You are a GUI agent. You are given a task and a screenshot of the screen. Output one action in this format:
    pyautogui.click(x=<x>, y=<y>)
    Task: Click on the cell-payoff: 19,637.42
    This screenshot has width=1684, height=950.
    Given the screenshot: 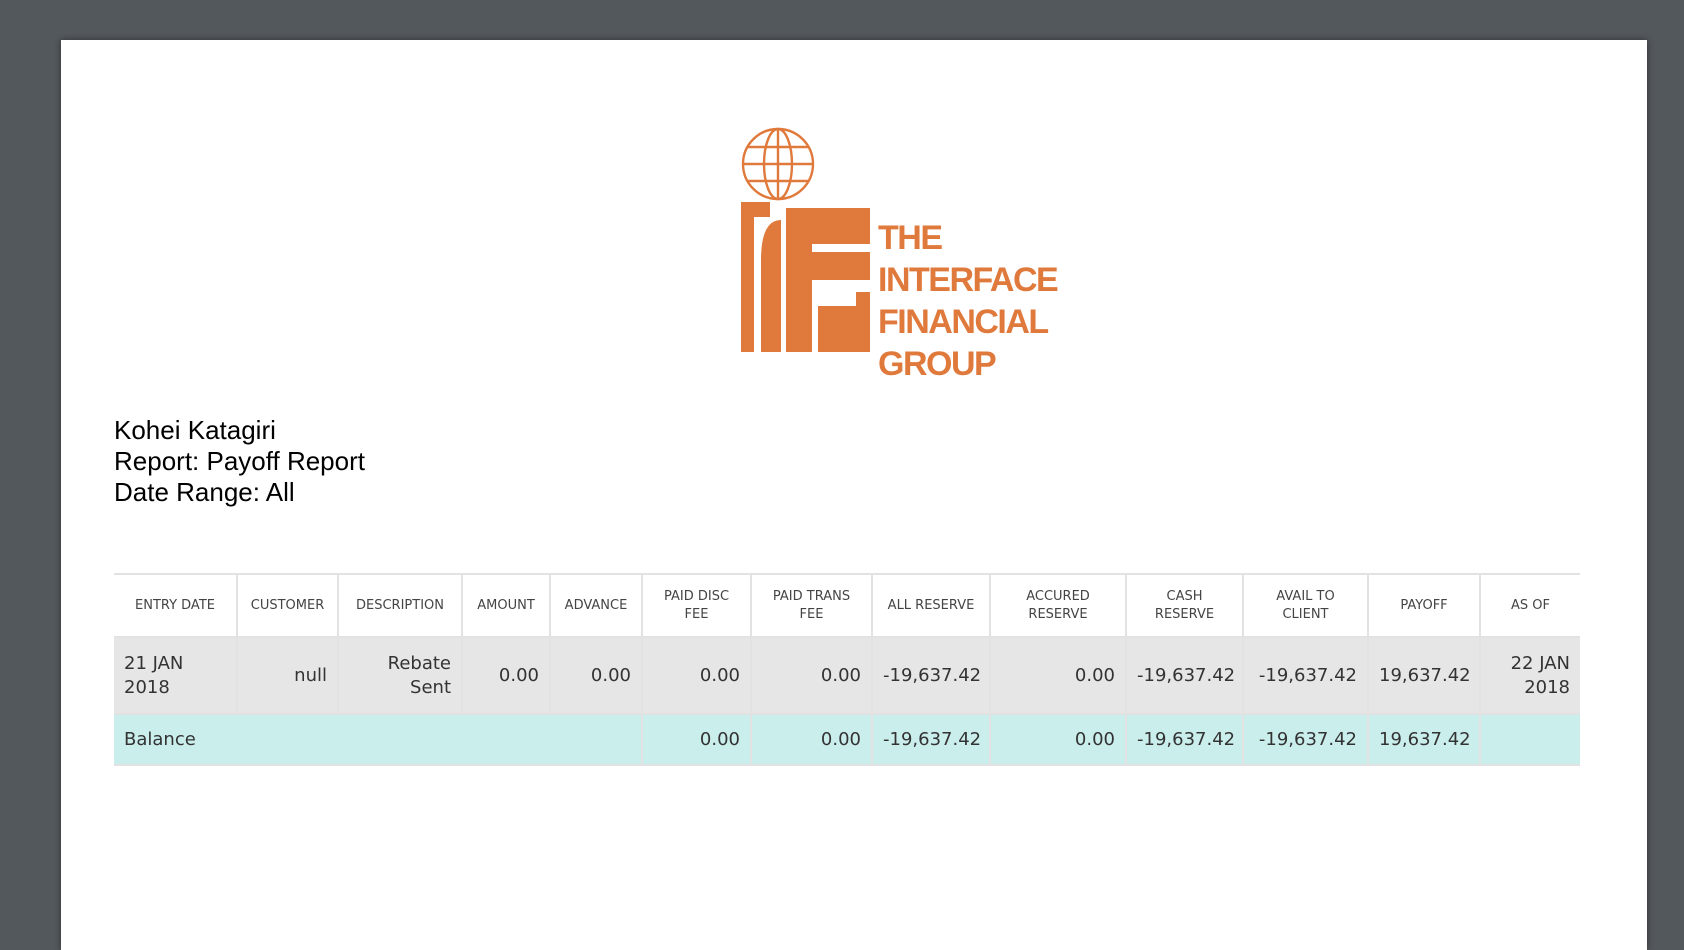 What is the action you would take?
    pyautogui.click(x=1424, y=675)
    